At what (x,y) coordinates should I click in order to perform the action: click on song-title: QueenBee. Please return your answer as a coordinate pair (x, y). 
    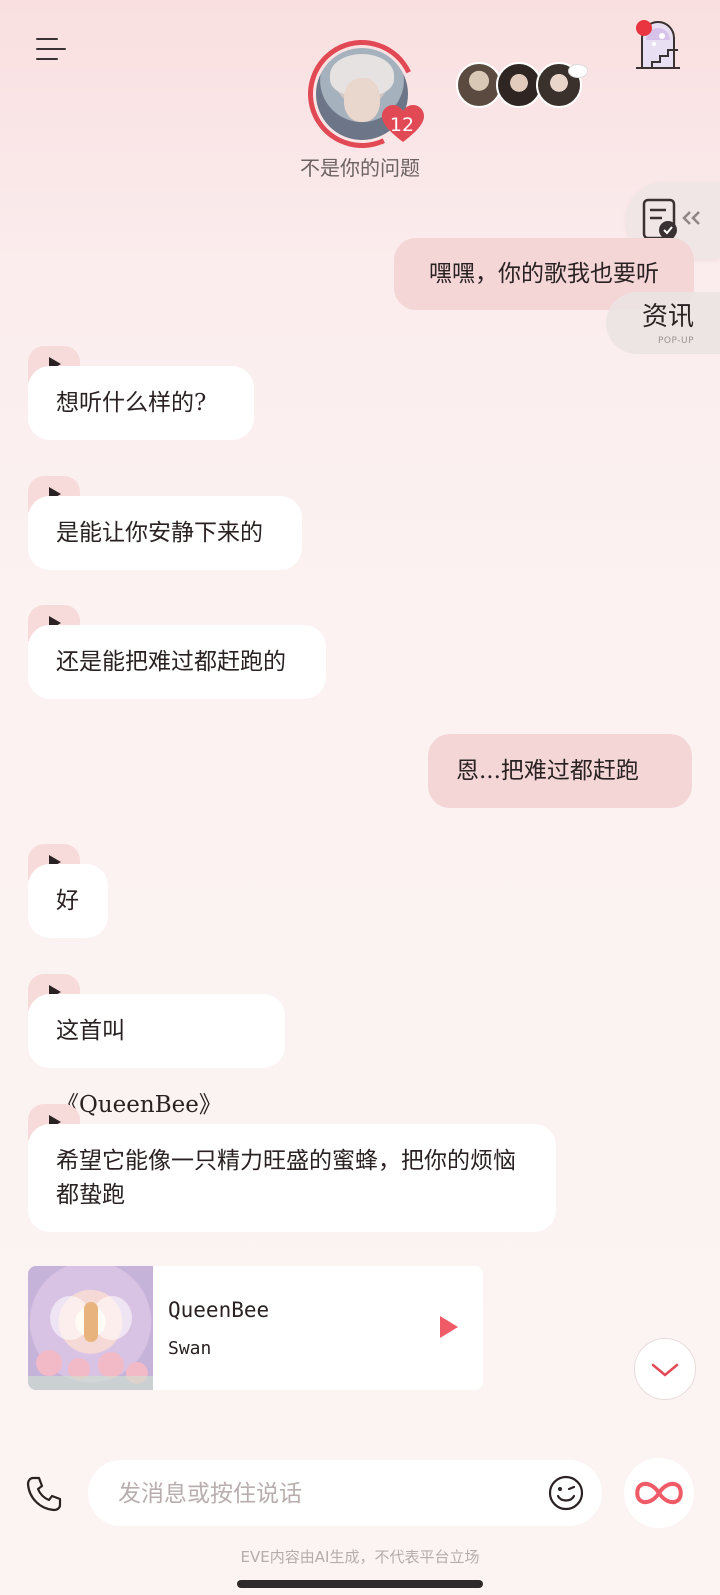
    Looking at the image, I should click on (219, 1310).